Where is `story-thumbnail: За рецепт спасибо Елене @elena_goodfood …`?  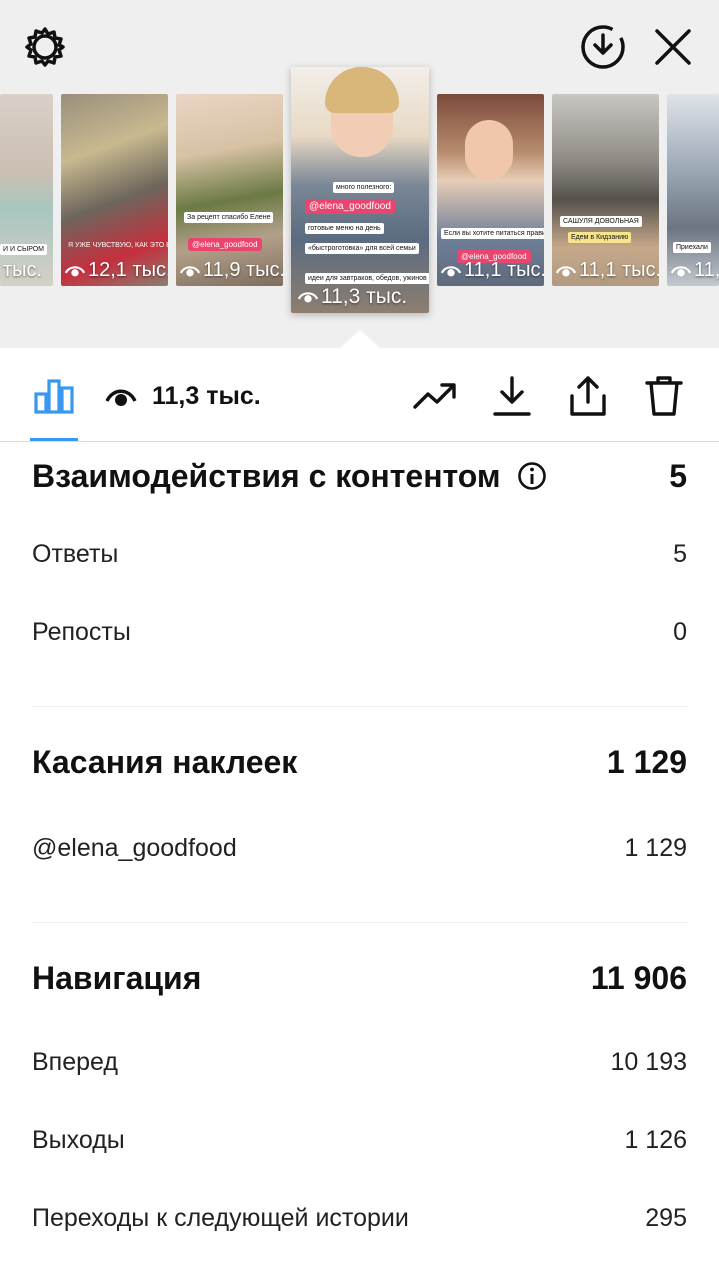 story-thumbnail: За рецепт спасибо Елене @elena_goodfood … is located at coordinates (229, 190).